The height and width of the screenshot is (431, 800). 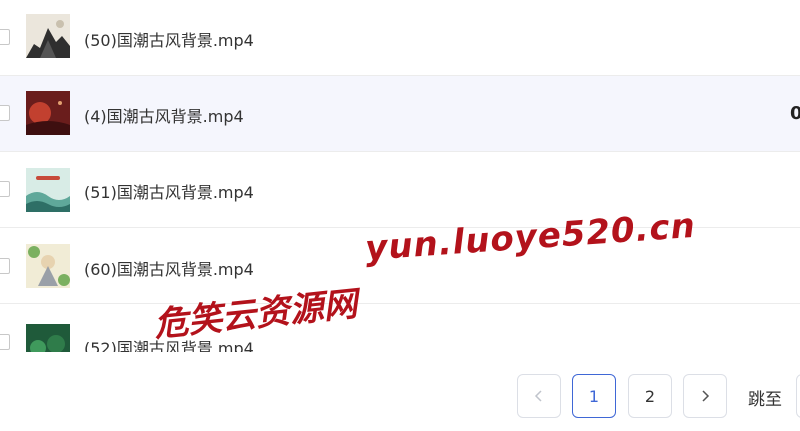 I want to click on file-name: (60)国潮古风背景.mp4, so click(x=169, y=268).